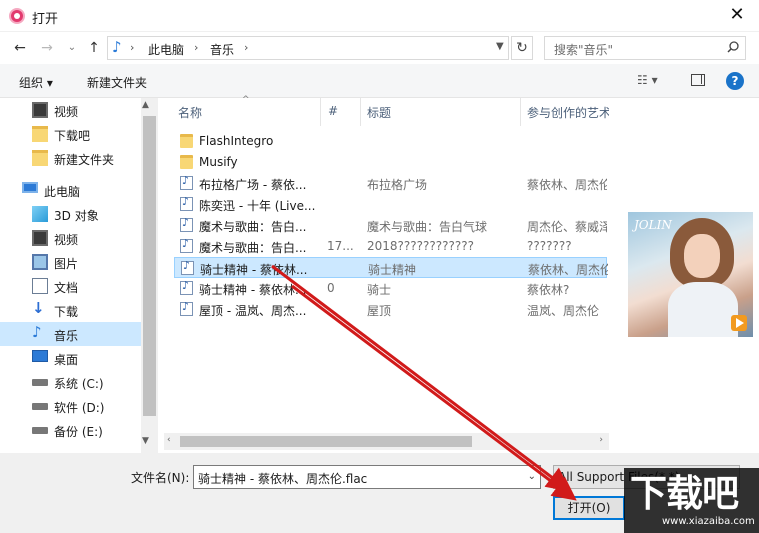 Image resolution: width=759 pixels, height=533 pixels. What do you see at coordinates (62, 192) in the screenshot?
I see `sidebar-item-label: 此电脑` at bounding box center [62, 192].